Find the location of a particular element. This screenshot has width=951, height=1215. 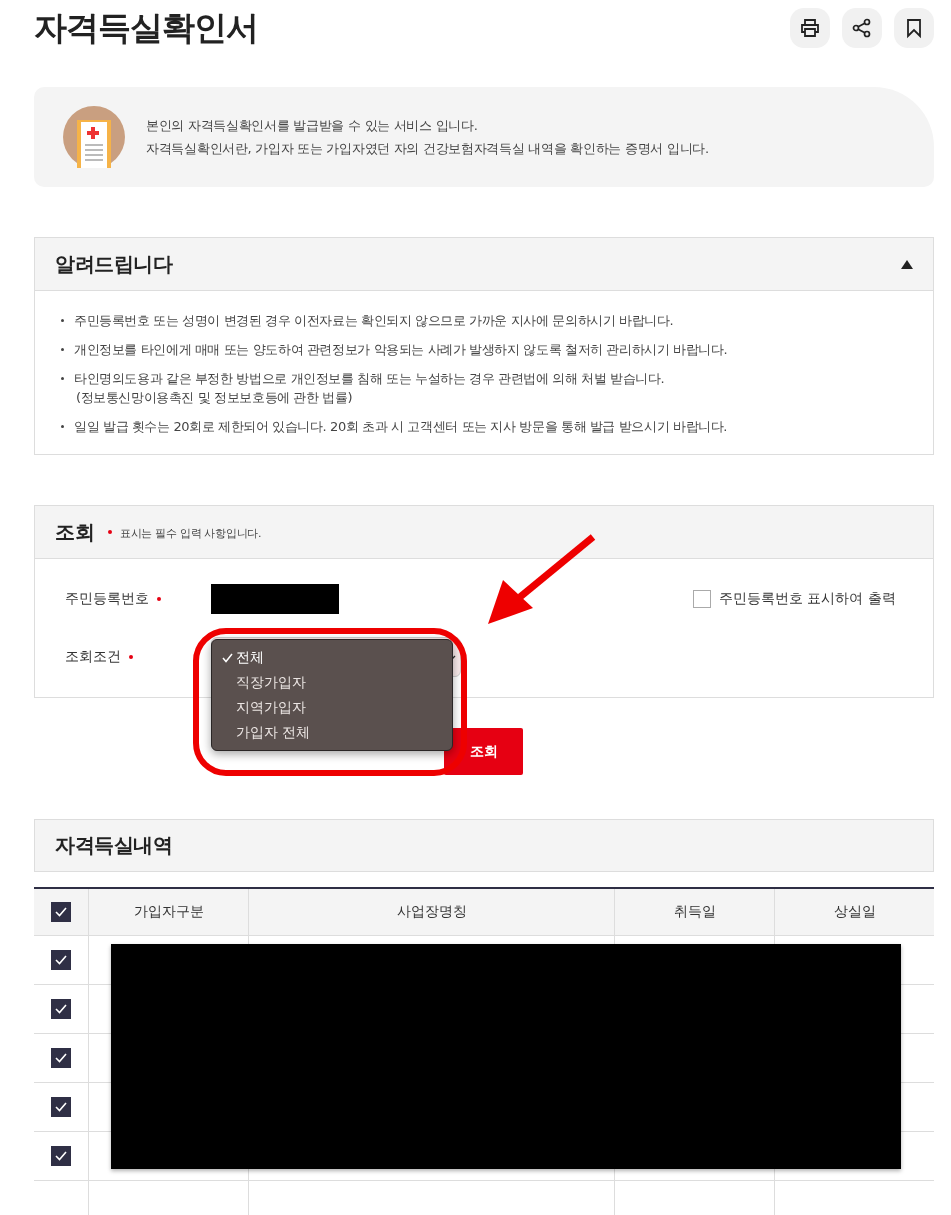

dropdown-option: 직장가입자 is located at coordinates (332, 682).